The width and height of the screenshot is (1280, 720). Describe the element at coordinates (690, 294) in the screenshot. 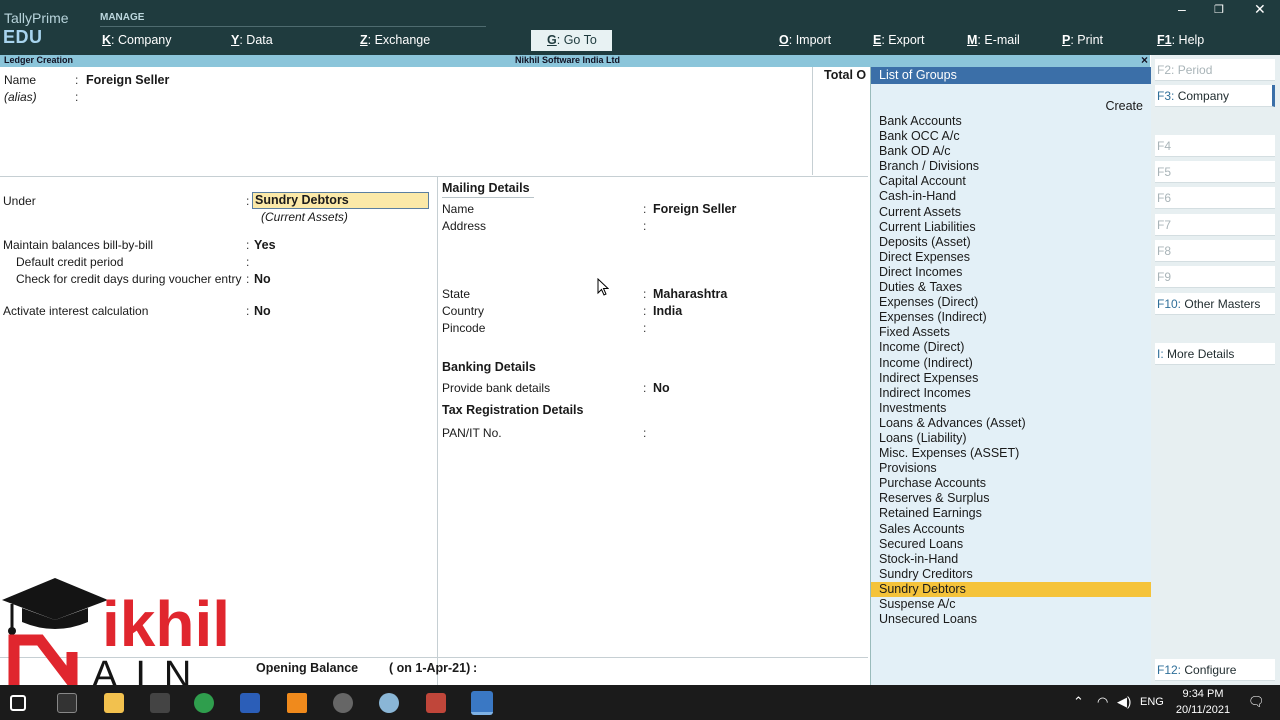

I see `state-field: Maharashtra` at that location.